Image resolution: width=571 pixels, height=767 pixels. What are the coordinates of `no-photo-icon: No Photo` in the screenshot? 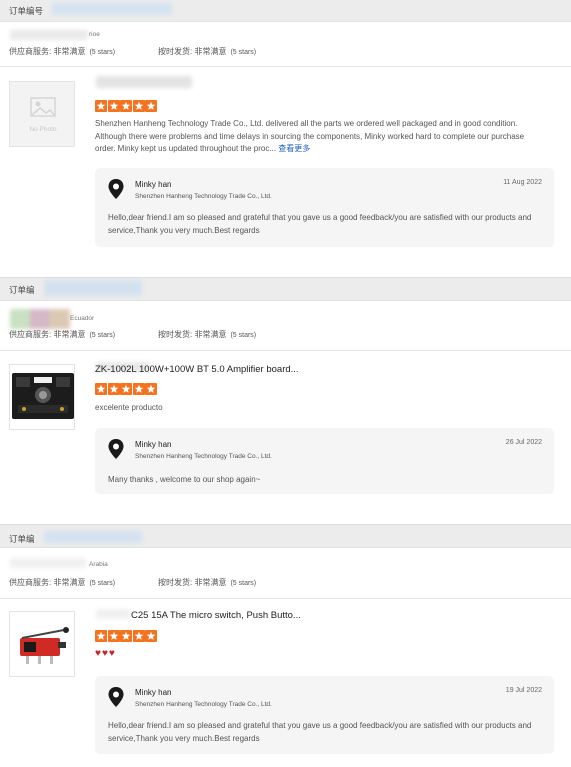 It's located at (43, 115).